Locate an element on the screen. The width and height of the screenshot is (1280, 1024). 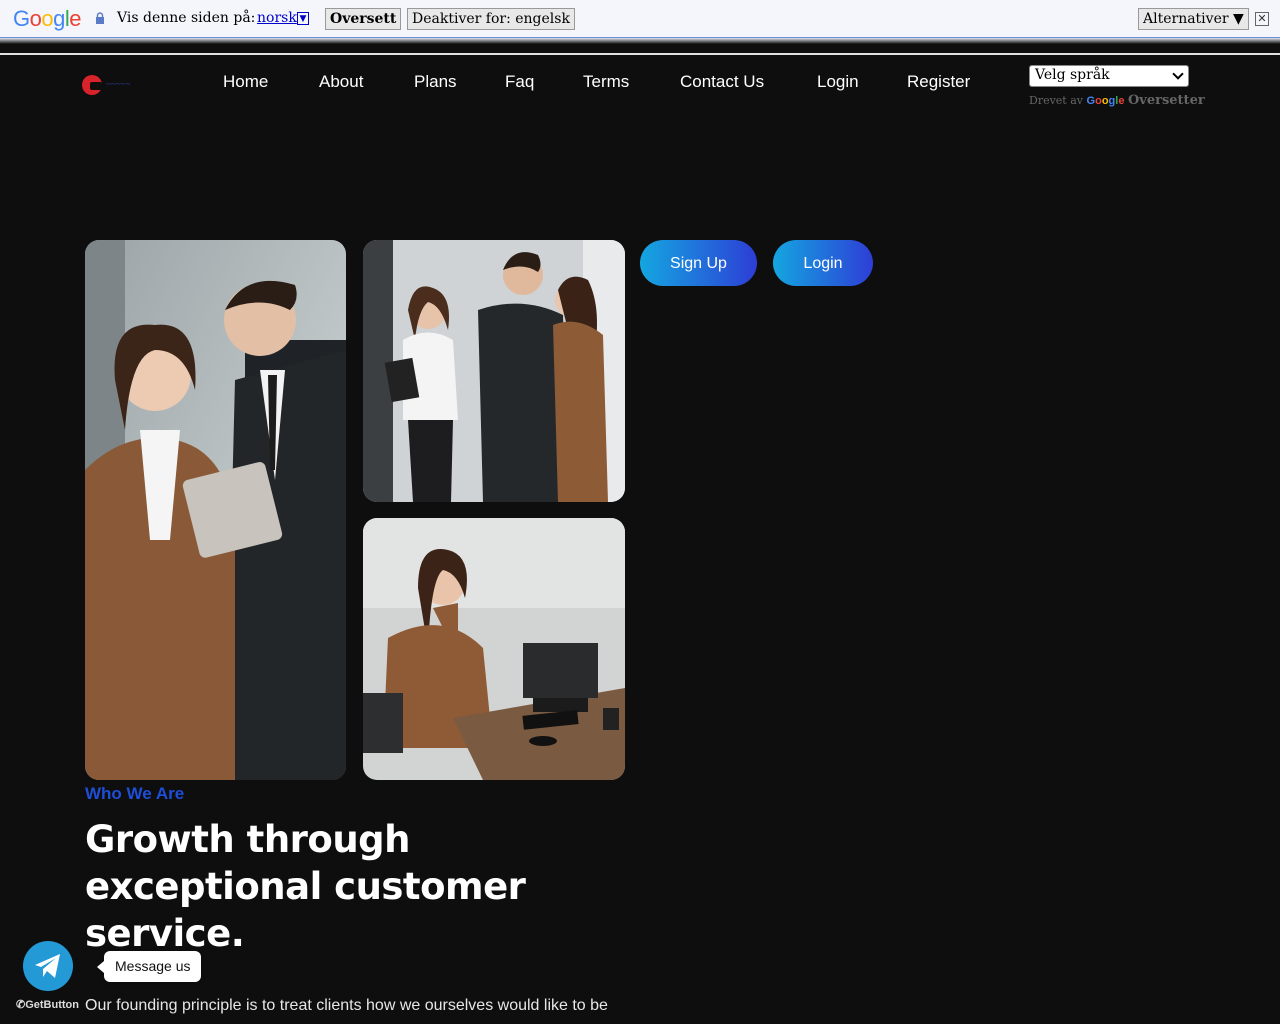
lock-icon is located at coordinates (100, 18).